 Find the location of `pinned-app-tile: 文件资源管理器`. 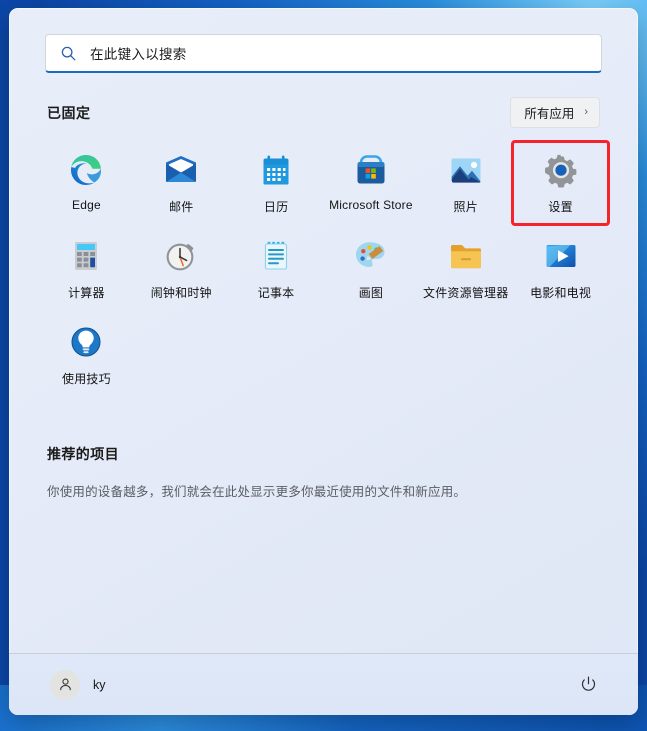

pinned-app-tile: 文件资源管理器 is located at coordinates (465, 269).